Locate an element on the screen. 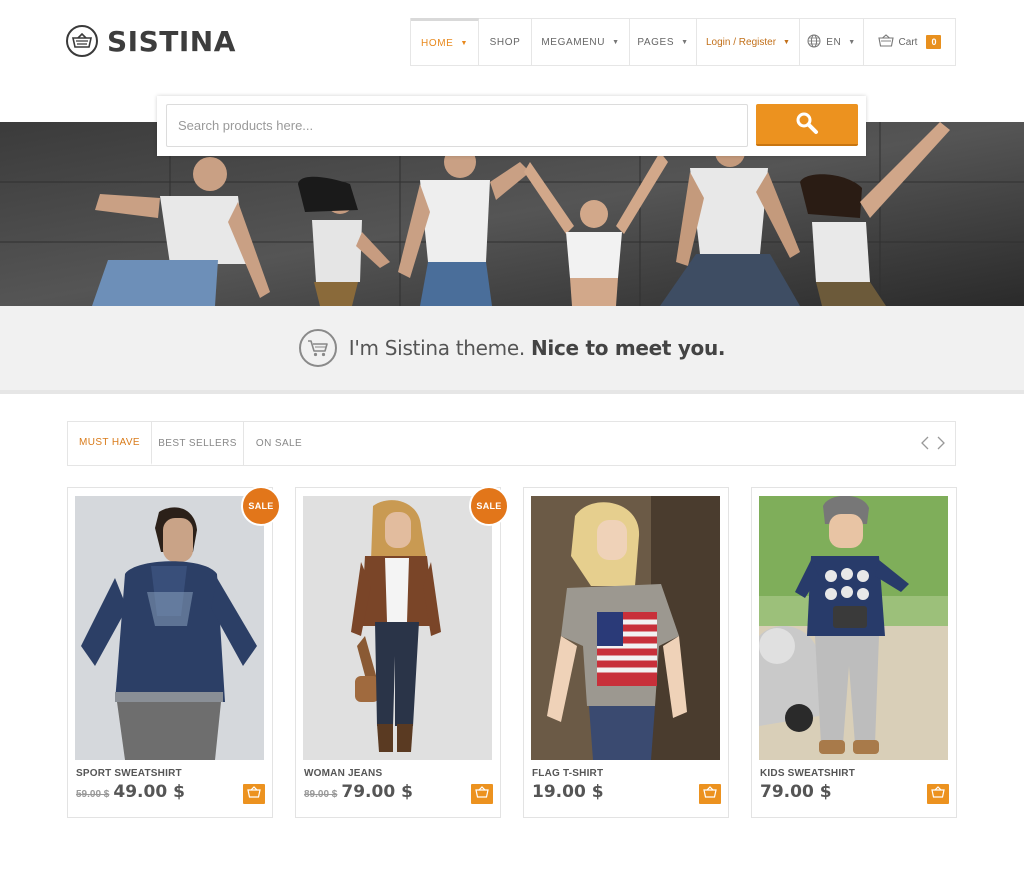 The height and width of the screenshot is (882, 1024). product-card: FLAG T-SHIRT 19.00 $ is located at coordinates (626, 652).